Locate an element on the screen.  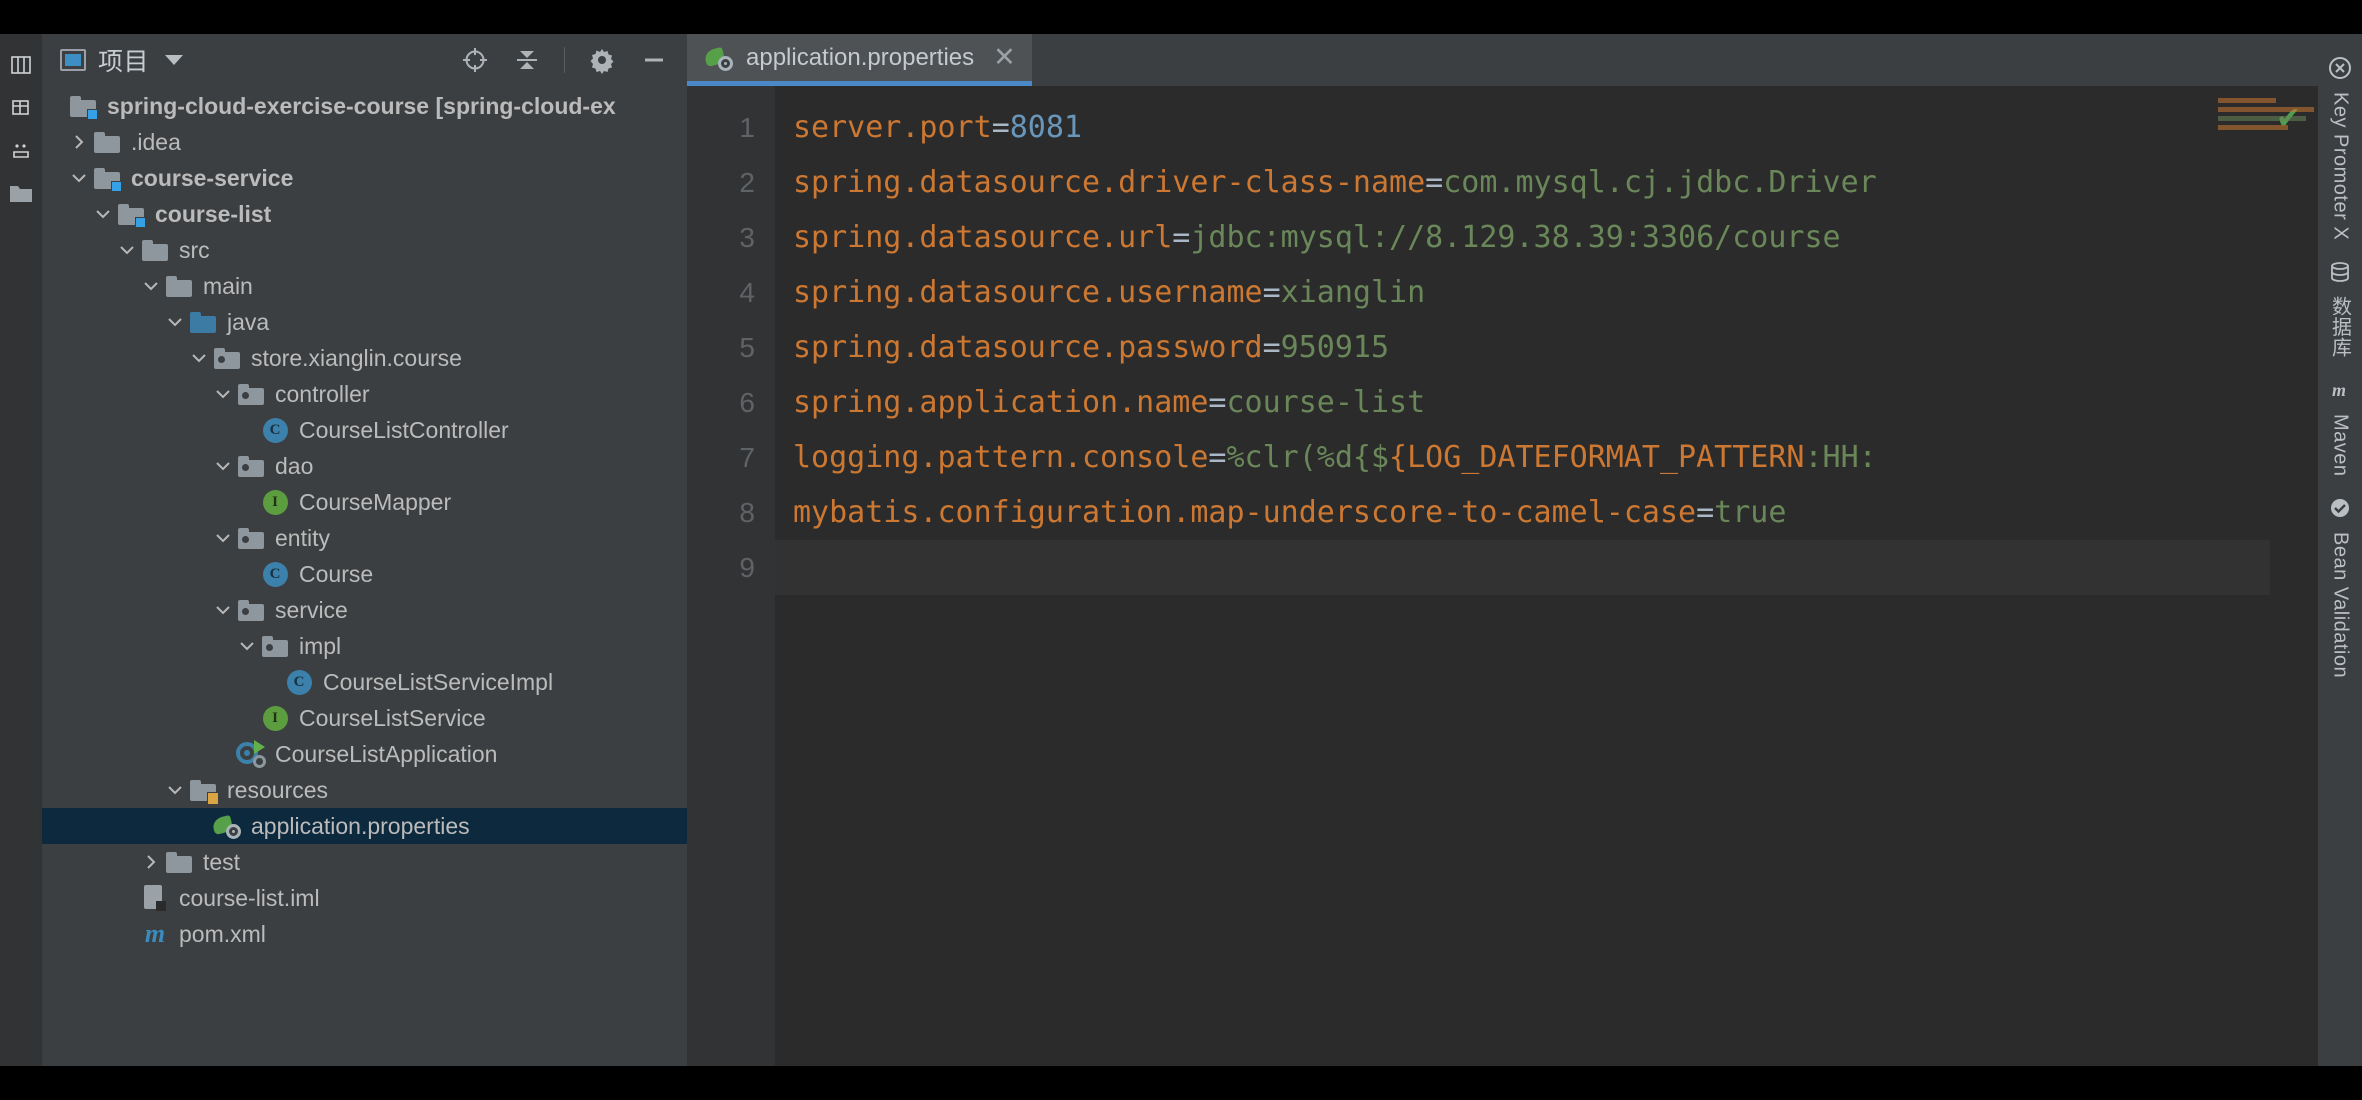
tree-row: C Course is located at coordinates (364, 574).